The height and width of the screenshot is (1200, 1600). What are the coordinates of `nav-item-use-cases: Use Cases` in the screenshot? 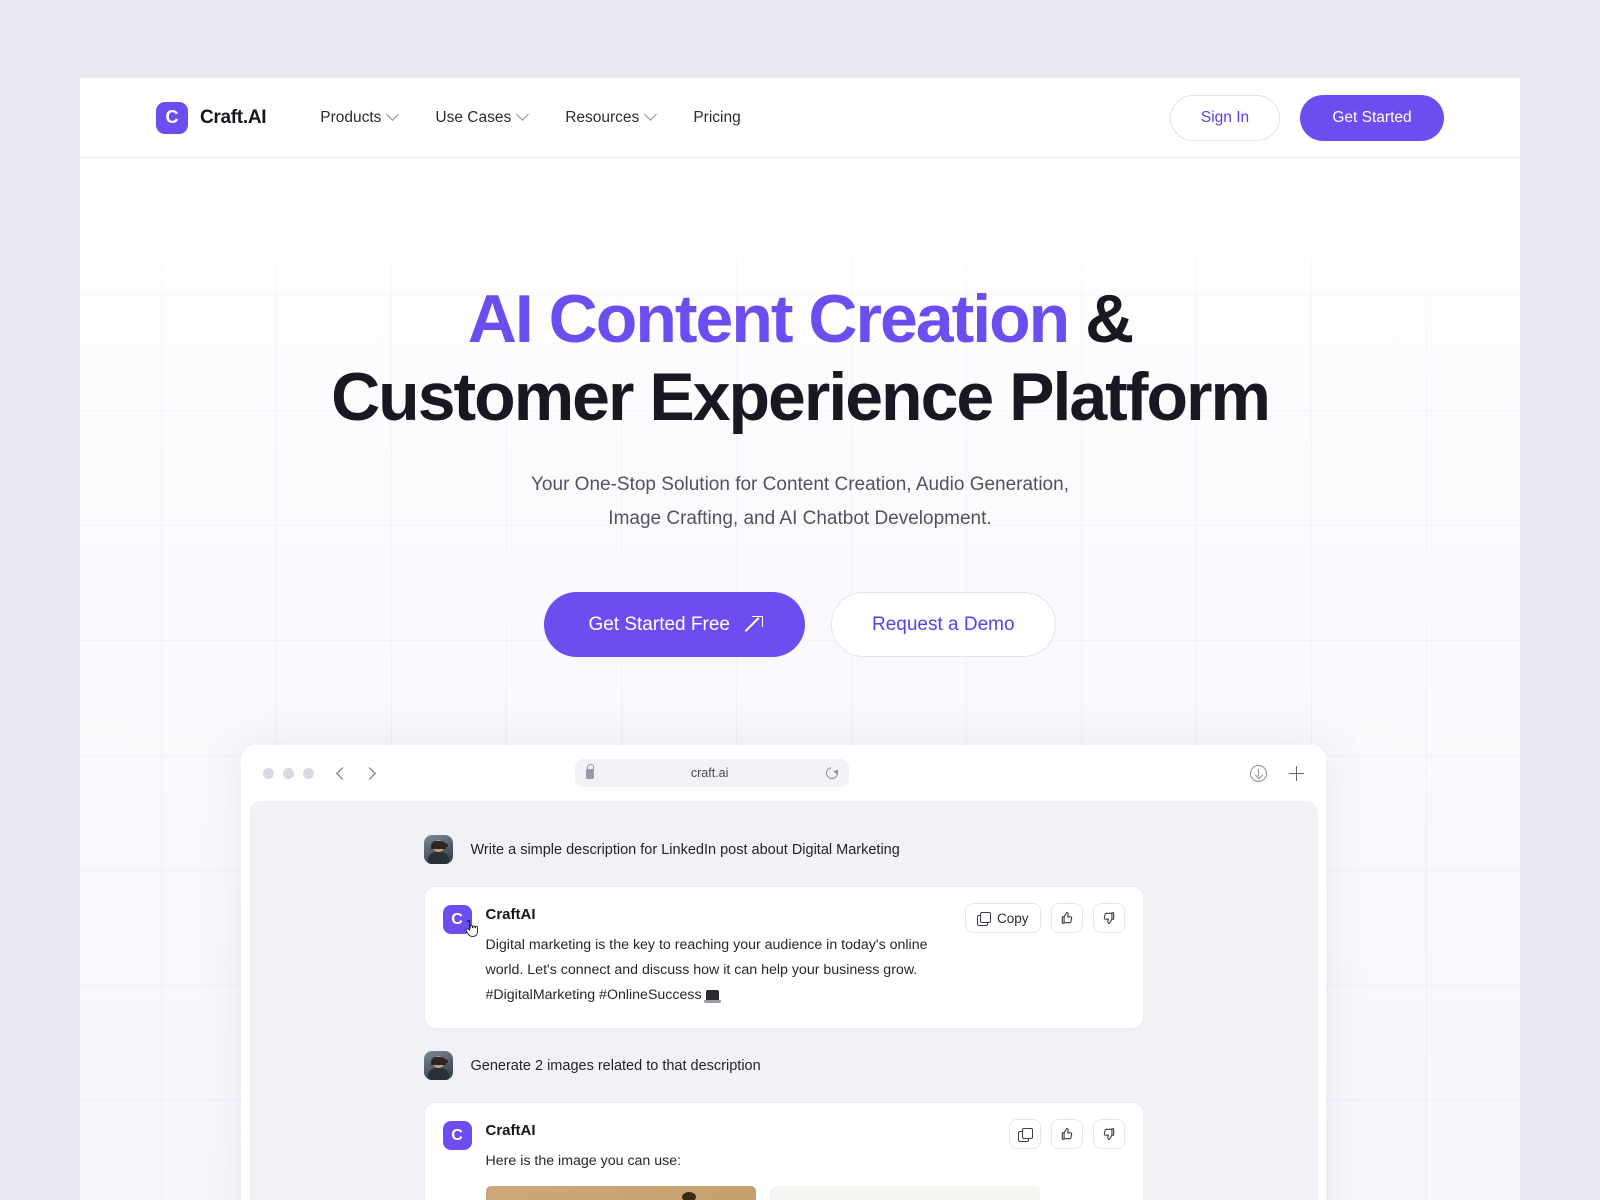 It's located at (482, 117).